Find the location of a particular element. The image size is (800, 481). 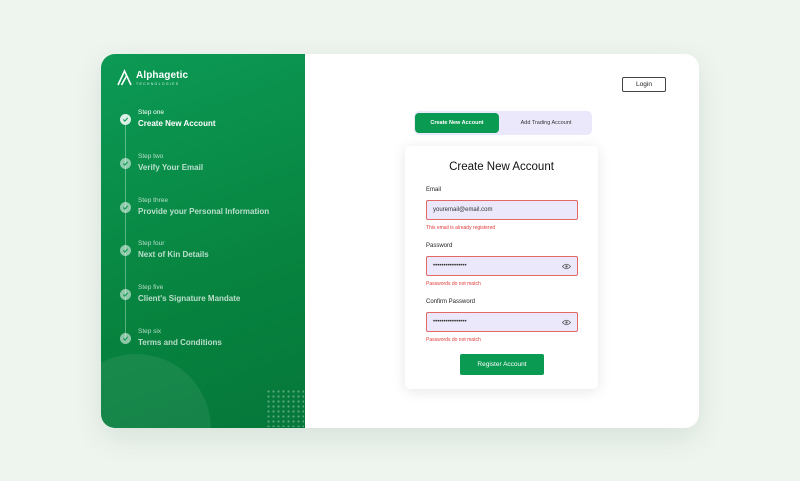

step-4: Step four Next of Kin Details is located at coordinates (210, 255).